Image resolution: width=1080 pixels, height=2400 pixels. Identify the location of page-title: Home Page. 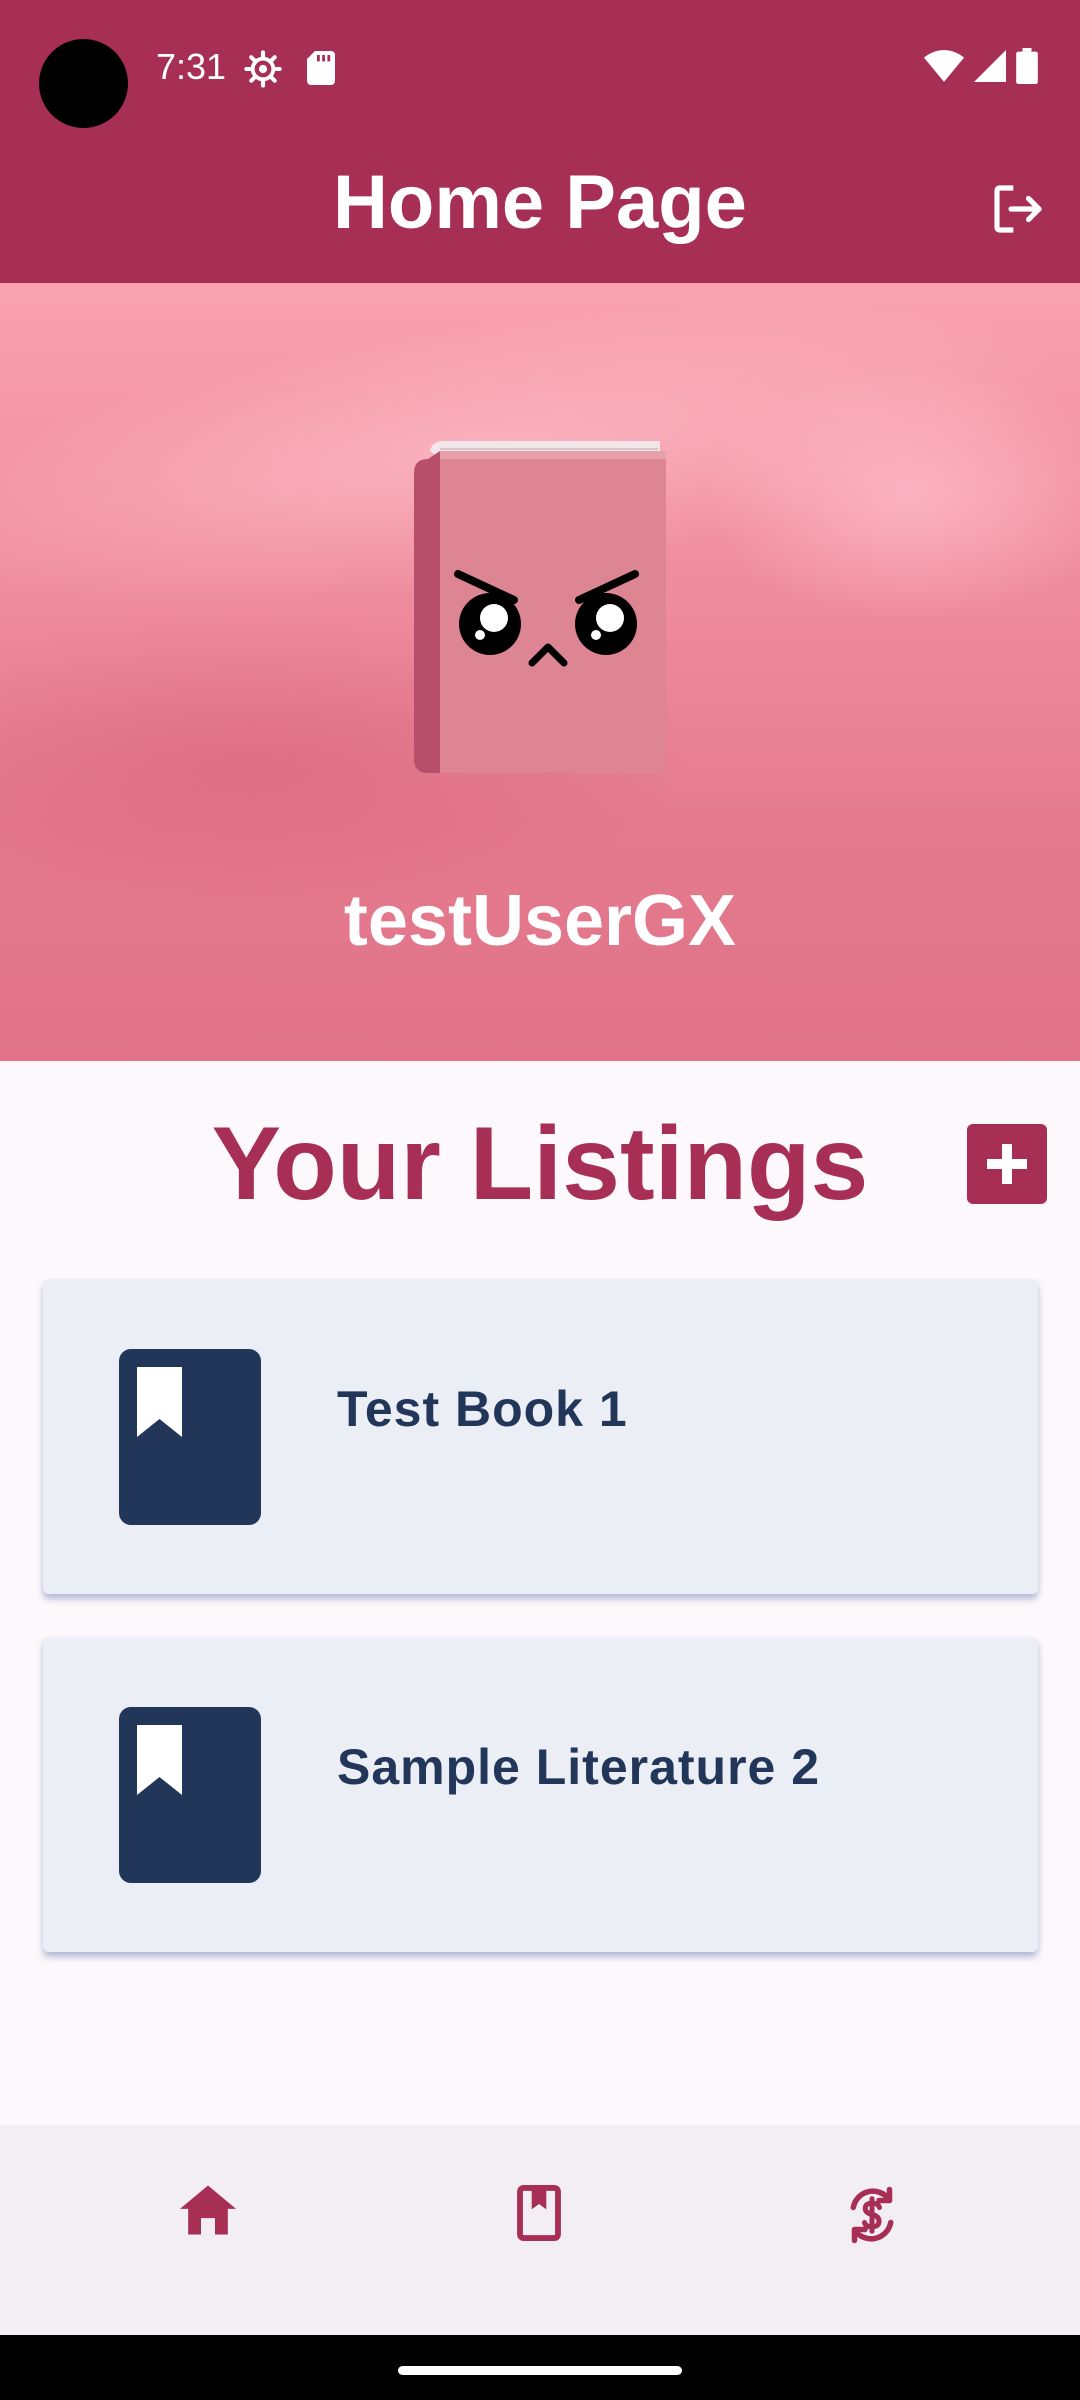
(540, 202).